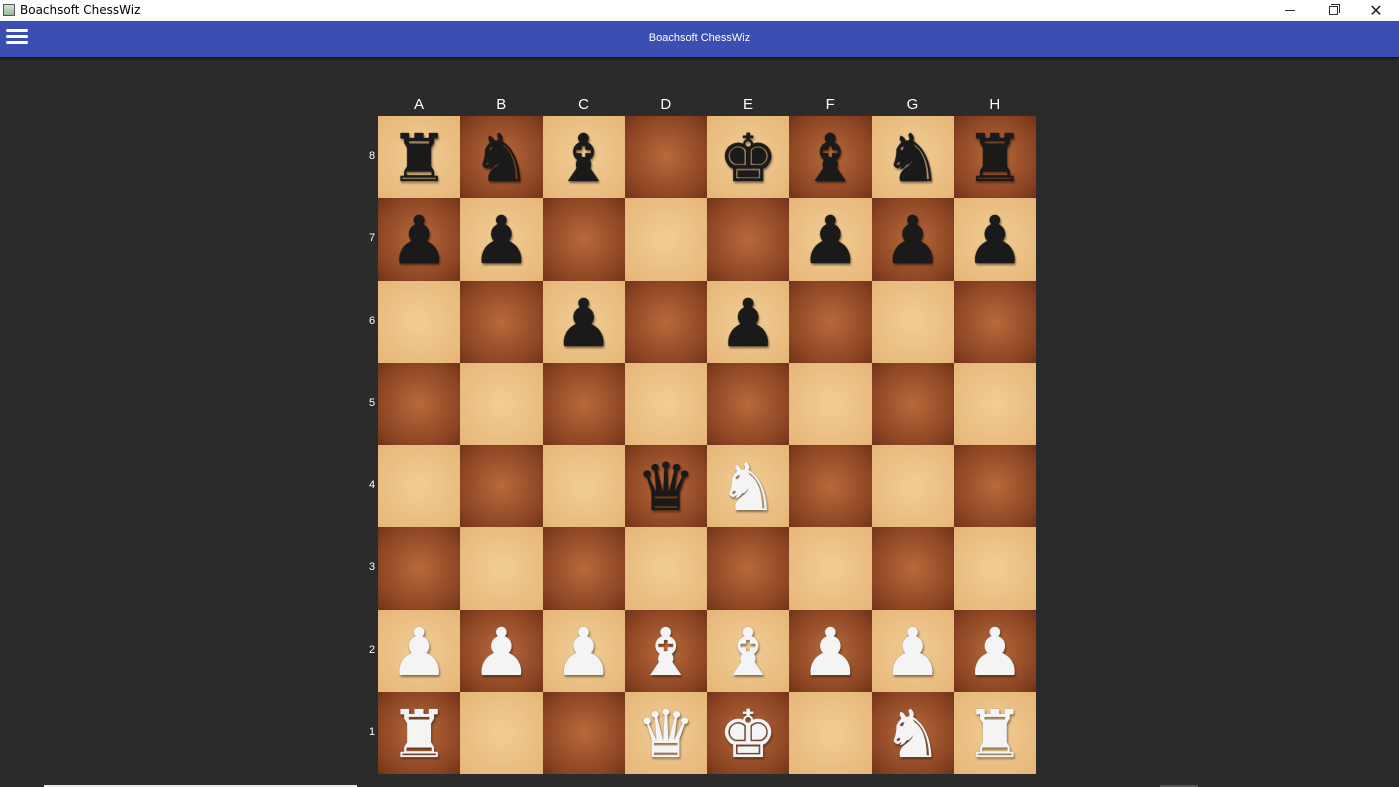 The image size is (1399, 787). Describe the element at coordinates (912, 486) in the screenshot. I see `square-g4` at that location.